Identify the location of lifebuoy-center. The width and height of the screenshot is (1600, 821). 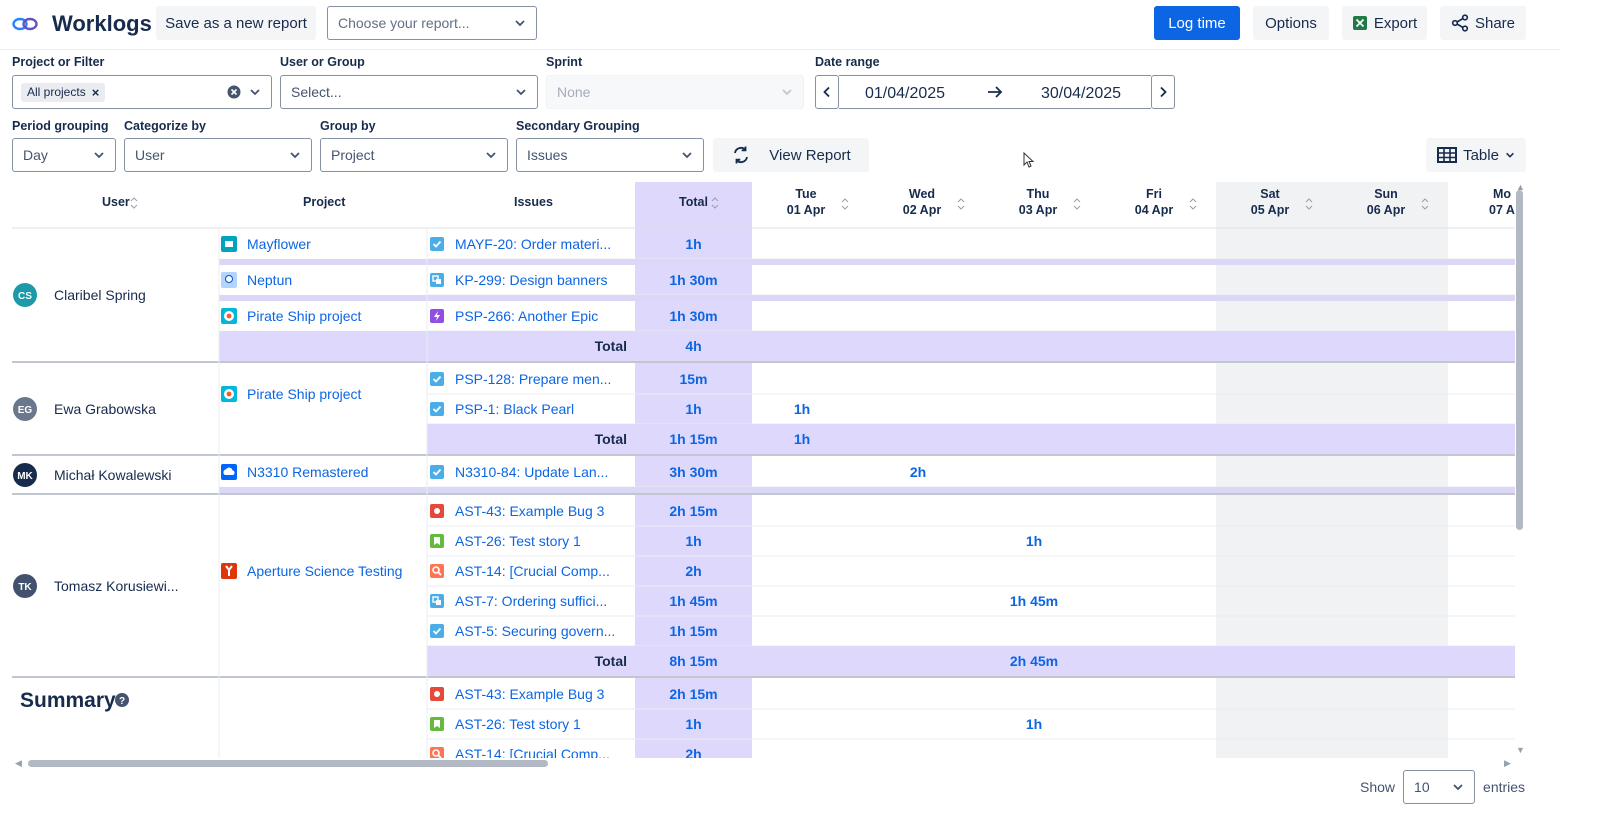
(229, 316).